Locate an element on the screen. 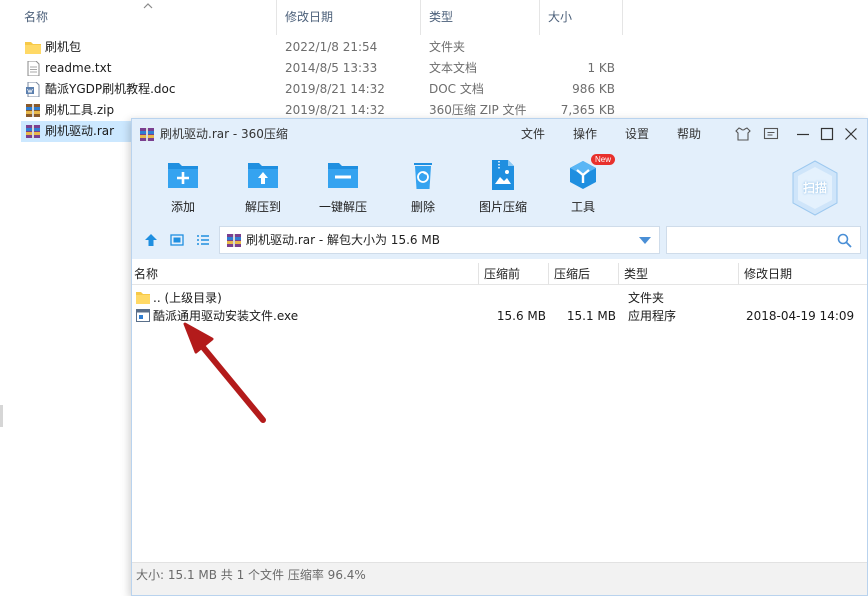 This screenshot has width=868, height=596. archive-column-header: 名称 压缩前 压缩后 类型 修改日期 is located at coordinates (499, 274).